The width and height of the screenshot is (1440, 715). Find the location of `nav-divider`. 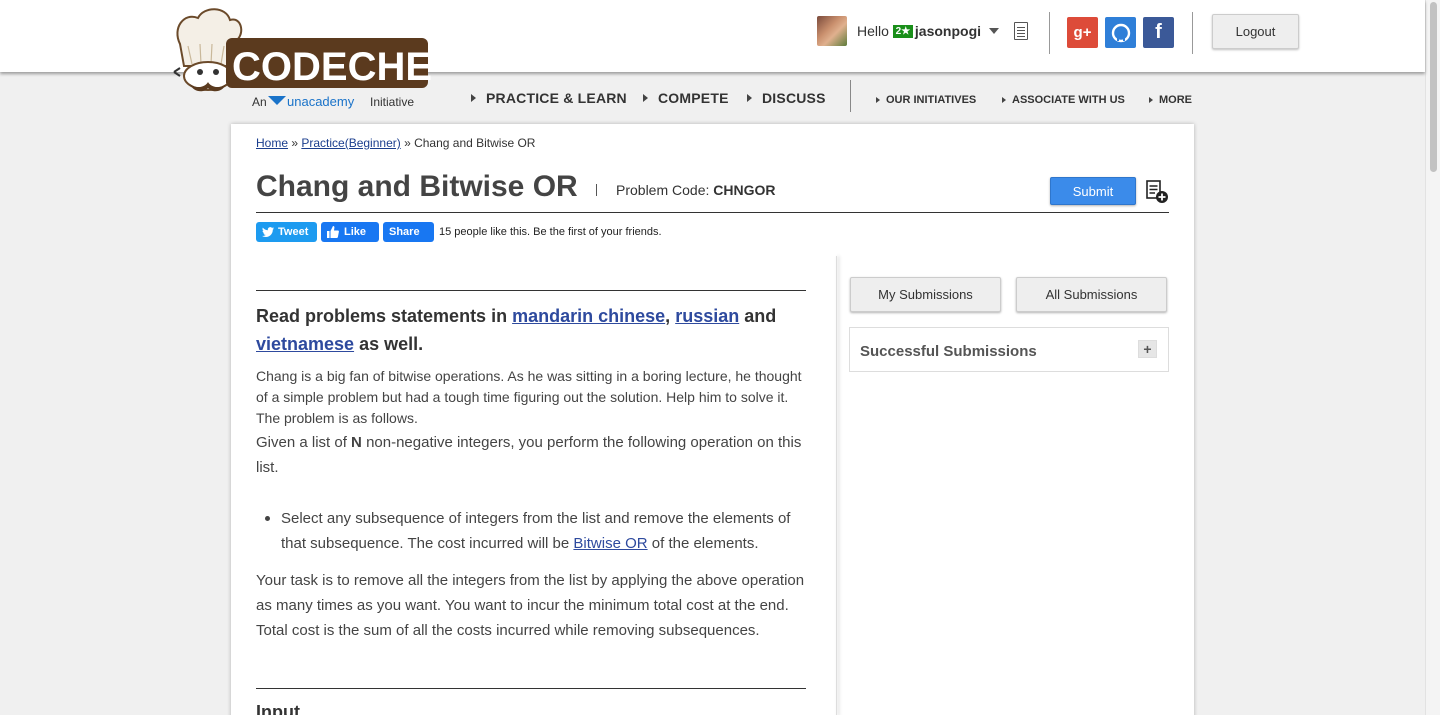

nav-divider is located at coordinates (850, 96).